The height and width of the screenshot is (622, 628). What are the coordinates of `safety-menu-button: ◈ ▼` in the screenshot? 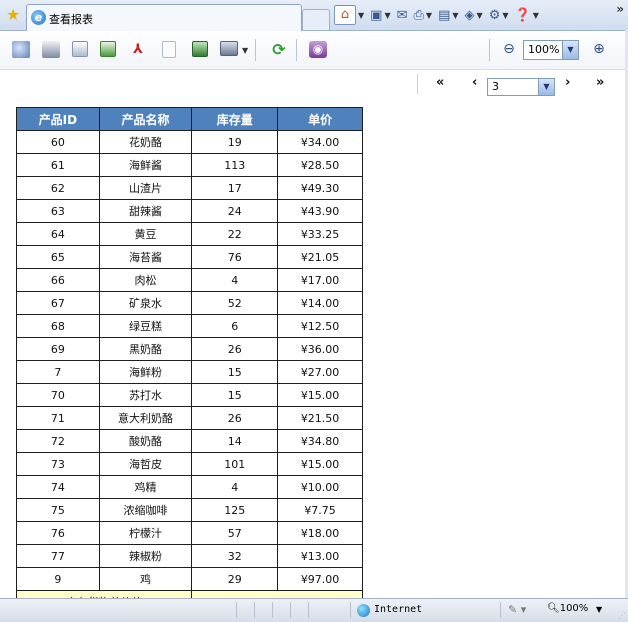 It's located at (474, 15).